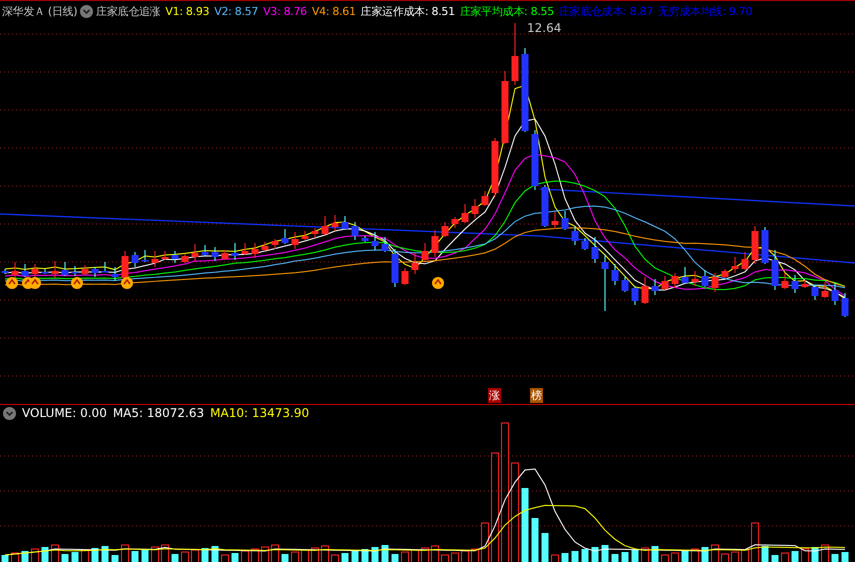 The width and height of the screenshot is (855, 562). Describe the element at coordinates (63, 11) in the screenshot. I see `period-label: (日线)` at that location.